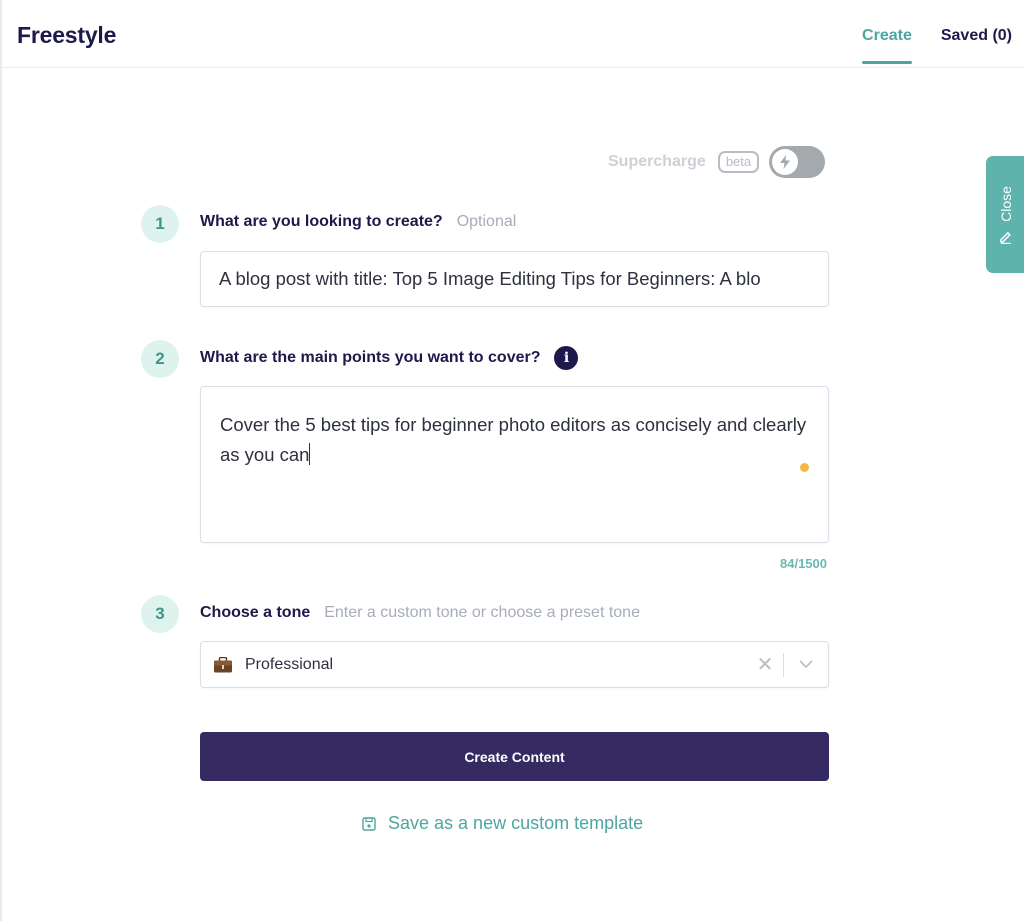 This screenshot has height=921, width=1024. I want to click on text-caret, so click(310, 454).